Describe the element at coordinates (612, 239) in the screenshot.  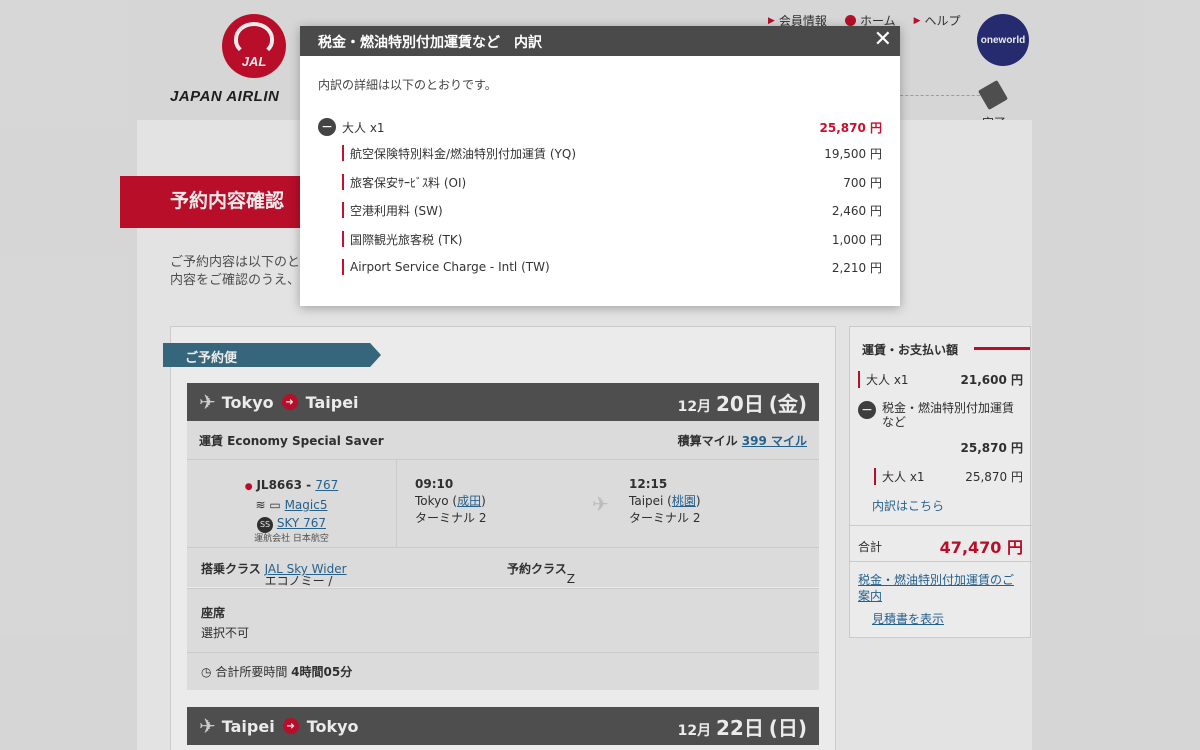
I see `modal-item: 国際観光旅客税 (TK) 1,000 円` at that location.